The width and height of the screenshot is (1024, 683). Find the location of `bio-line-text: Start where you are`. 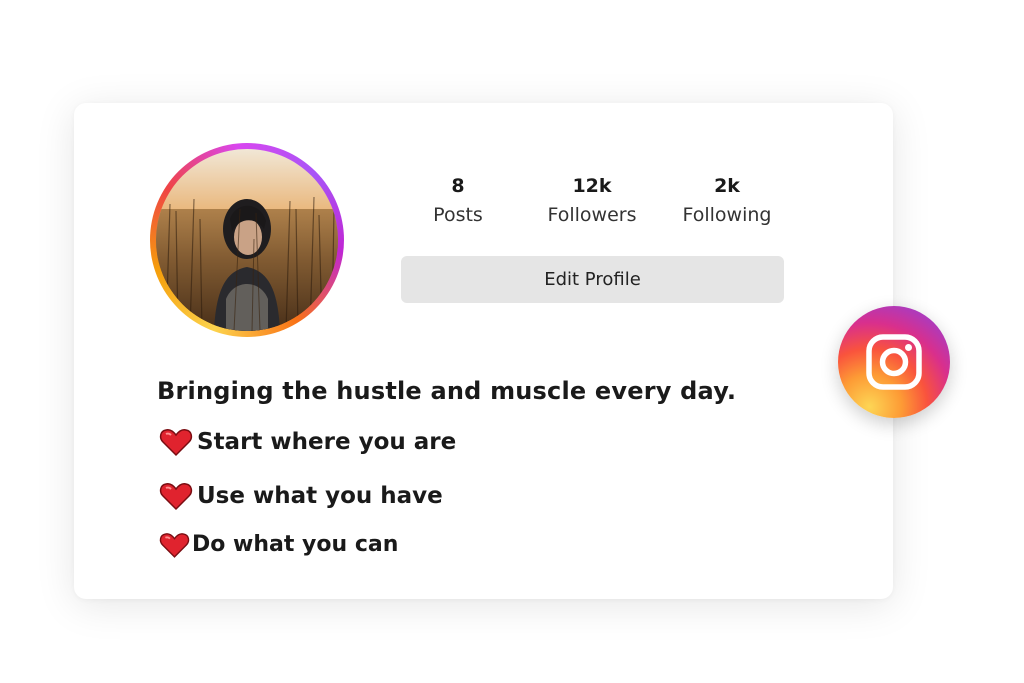

bio-line-text: Start where you are is located at coordinates (327, 442).